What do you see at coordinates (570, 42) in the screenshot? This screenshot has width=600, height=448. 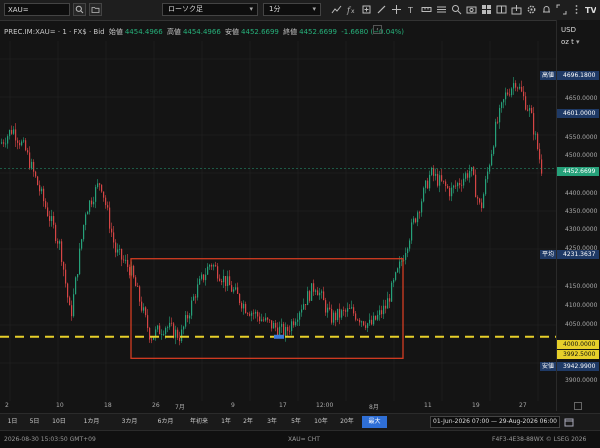 I see `unit-select: oz t ▾` at bounding box center [570, 42].